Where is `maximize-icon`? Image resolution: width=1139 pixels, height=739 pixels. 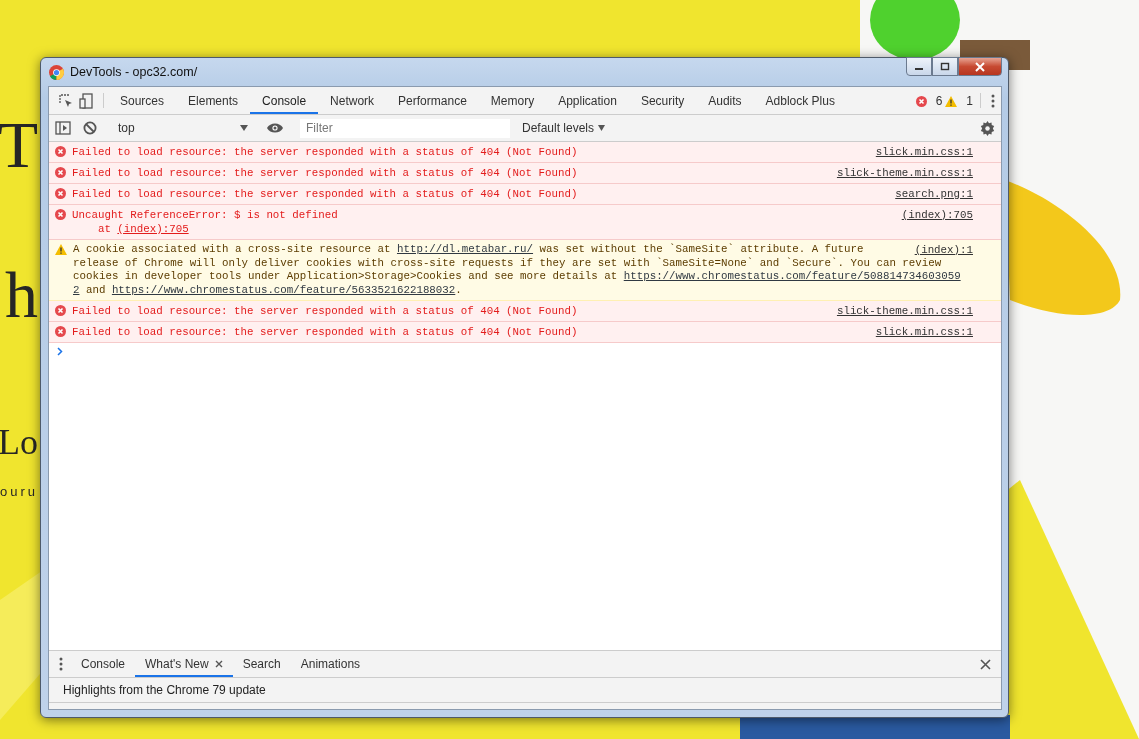
maximize-icon is located at coordinates (945, 66).